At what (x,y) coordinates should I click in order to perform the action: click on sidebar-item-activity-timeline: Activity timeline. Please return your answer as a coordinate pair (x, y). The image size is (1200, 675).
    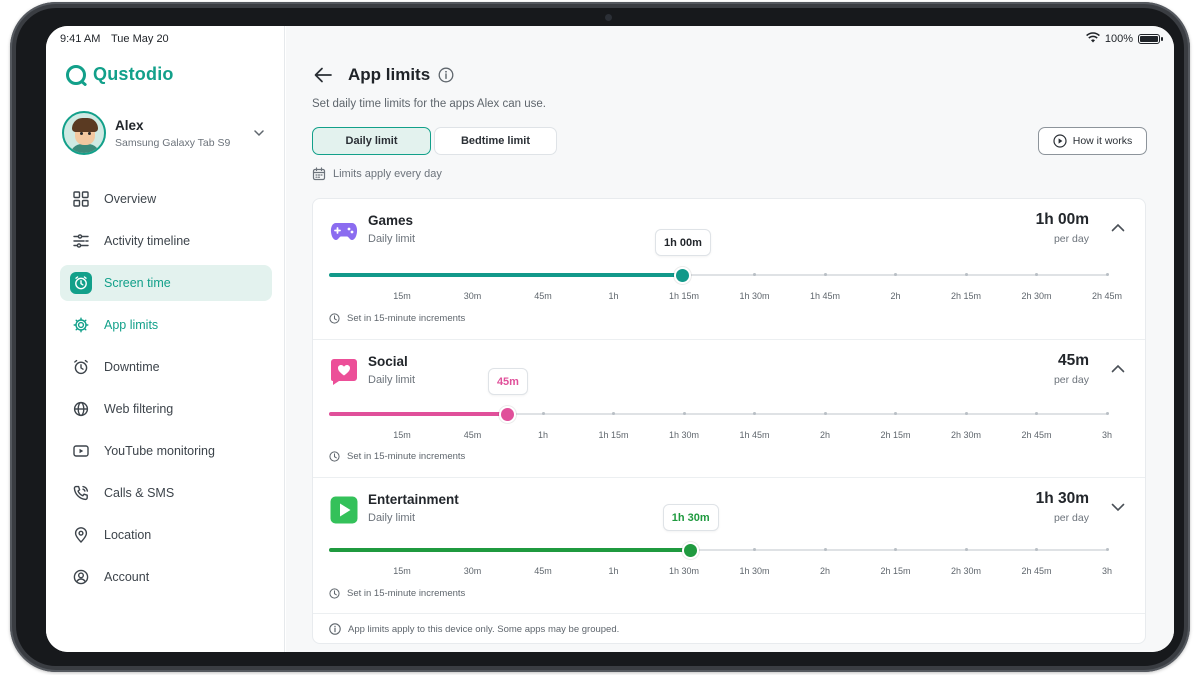
    Looking at the image, I should click on (166, 241).